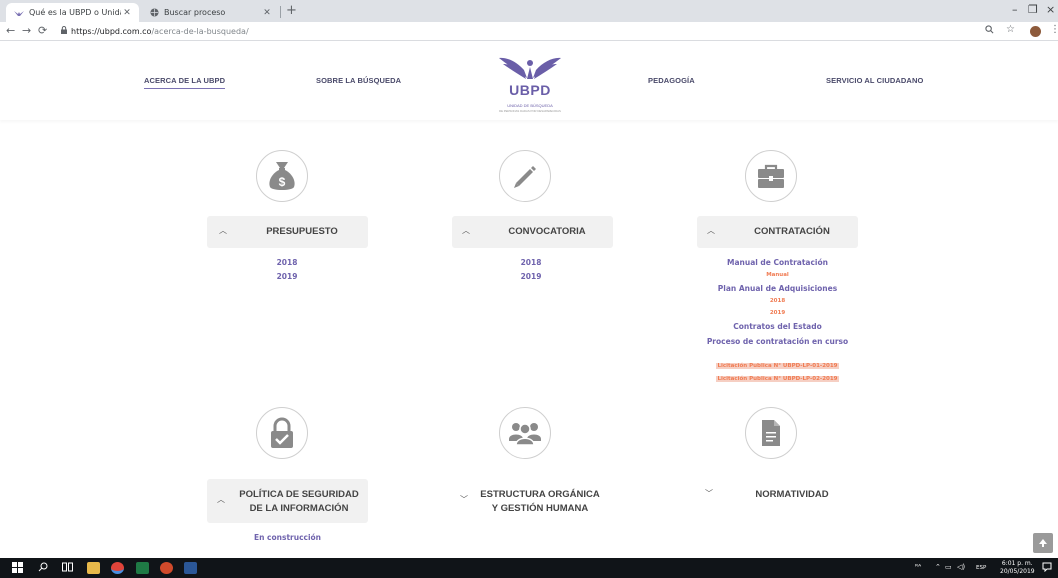 The width and height of the screenshot is (1058, 578). Describe the element at coordinates (530, 68) in the screenshot. I see `ubpd-wings-icon` at that location.